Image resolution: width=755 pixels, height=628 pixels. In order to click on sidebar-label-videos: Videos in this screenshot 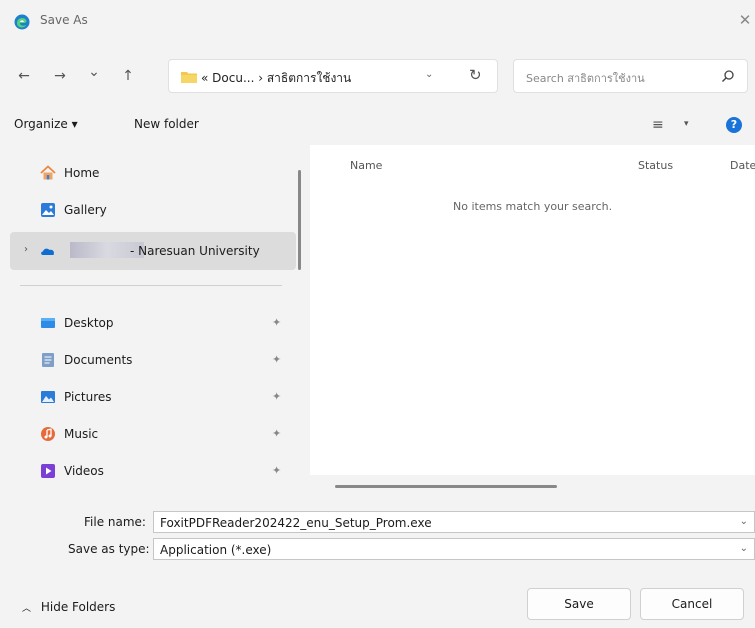, I will do `click(84, 471)`.